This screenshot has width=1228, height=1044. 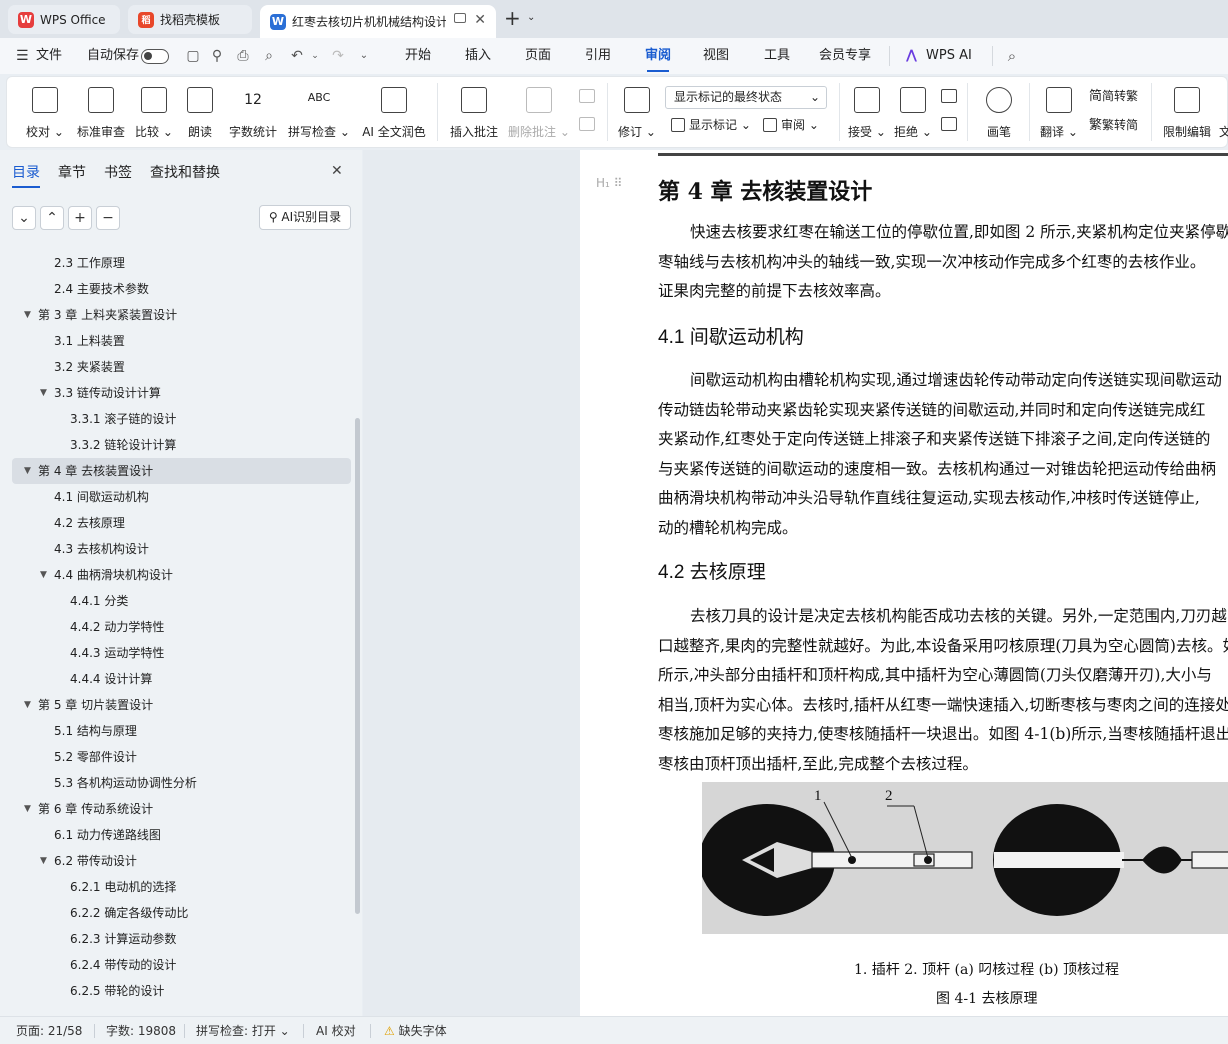 I want to click on word-count-indicator: 字数: 19808, so click(x=141, y=1030).